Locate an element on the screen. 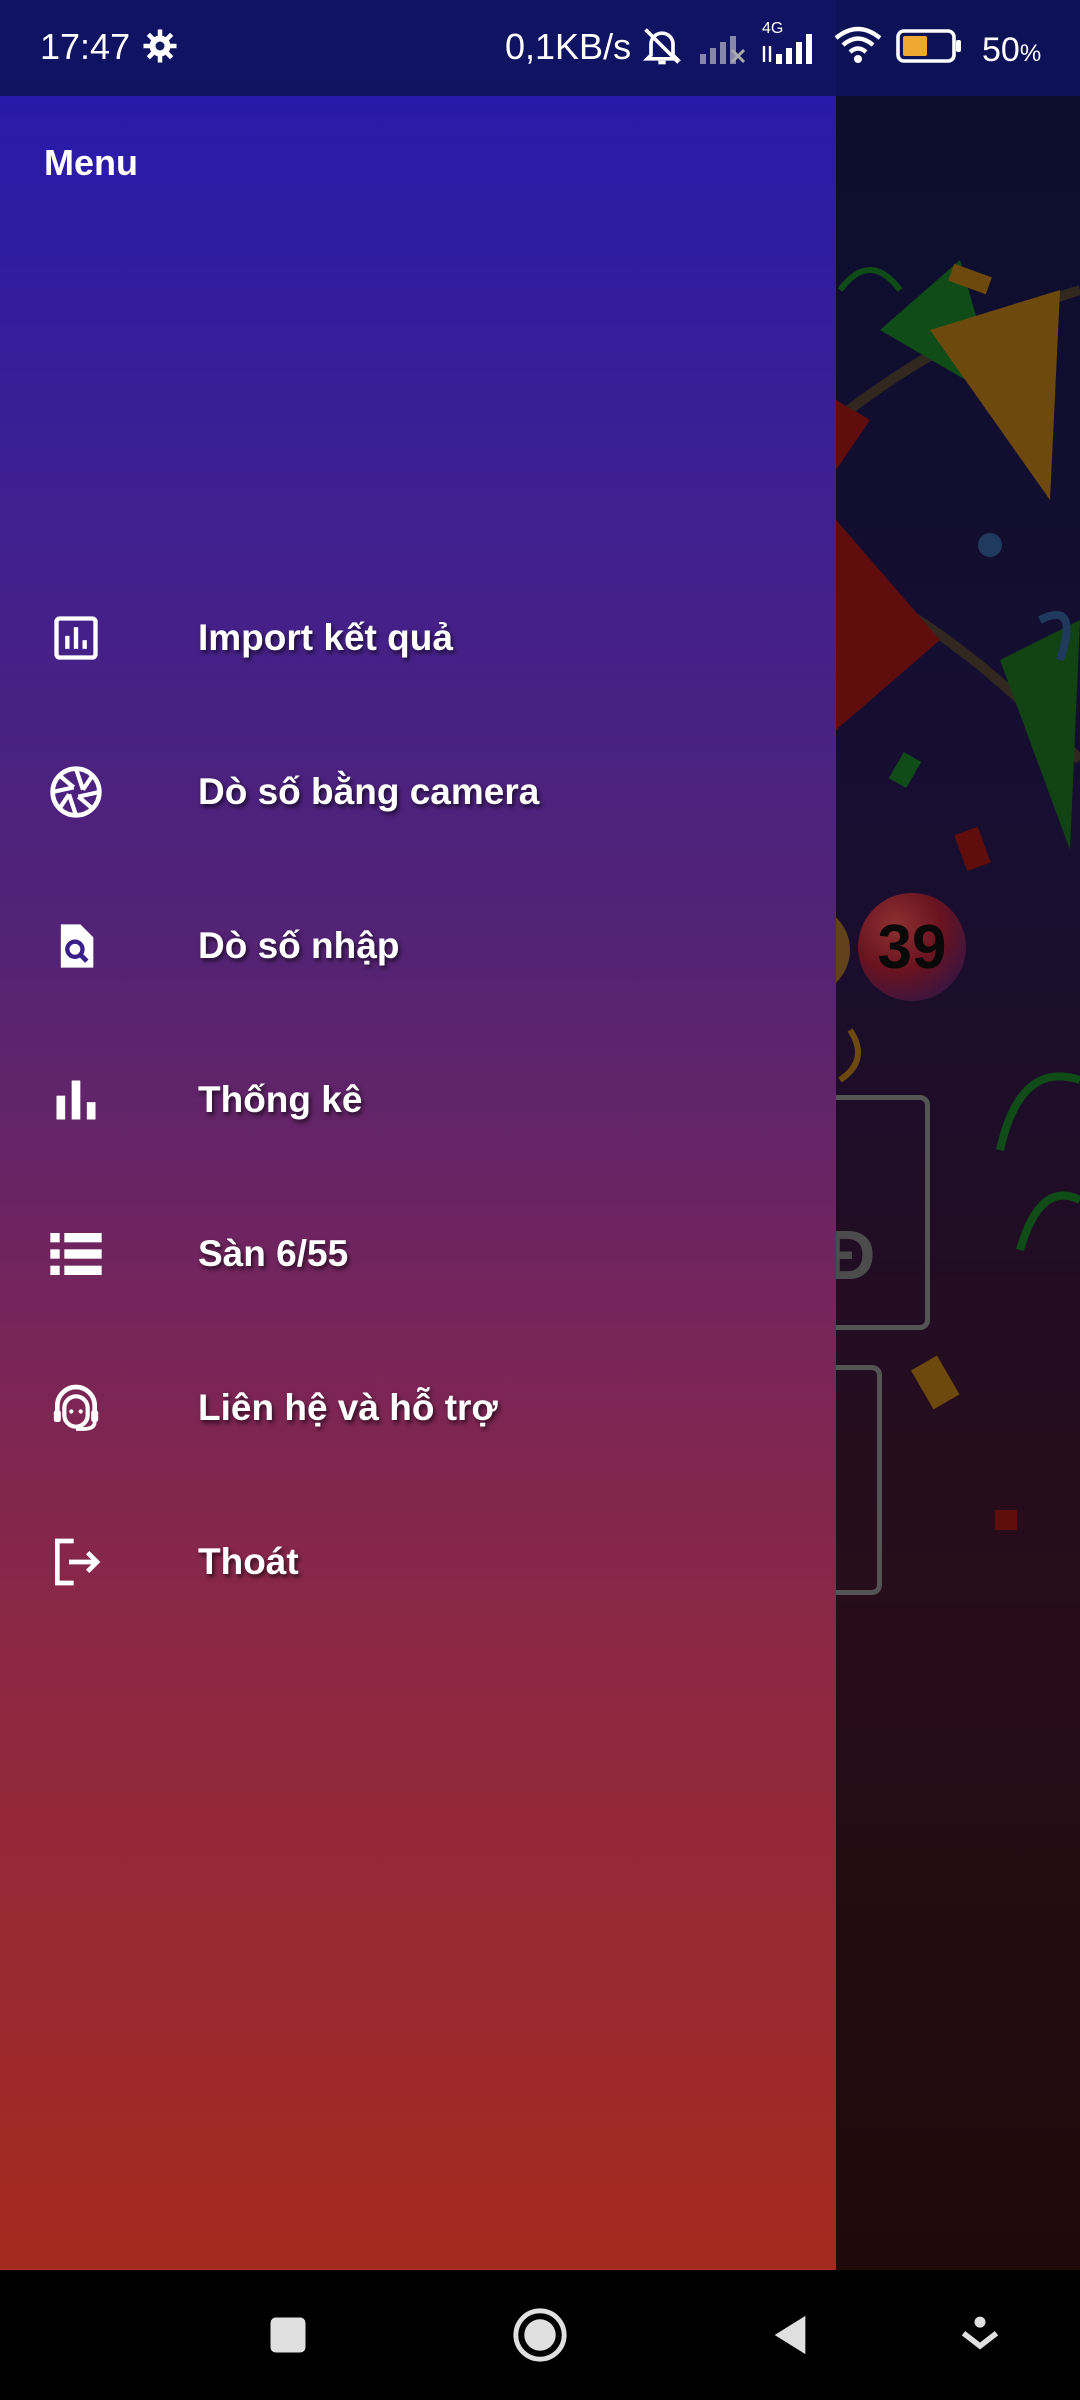 This screenshot has width=1080, height=2400. network-speed: 0,1KB/s is located at coordinates (568, 46).